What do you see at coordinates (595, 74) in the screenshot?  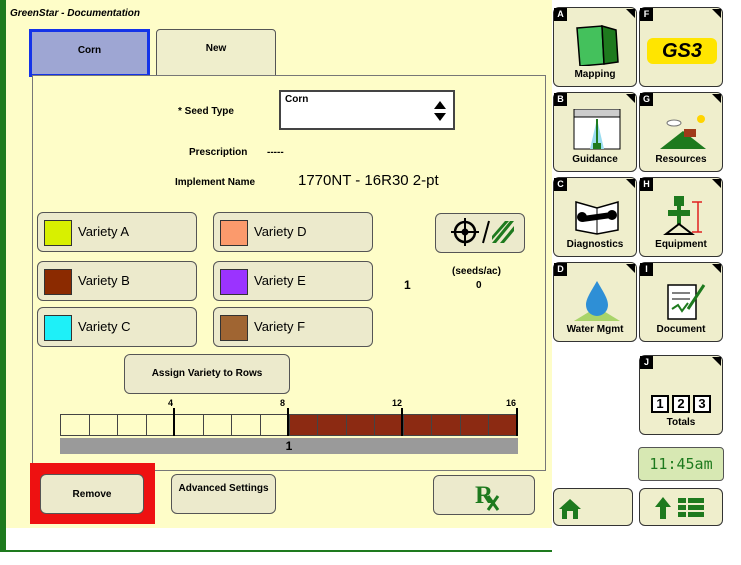 I see `softkey-mapping-label: Mapping` at bounding box center [595, 74].